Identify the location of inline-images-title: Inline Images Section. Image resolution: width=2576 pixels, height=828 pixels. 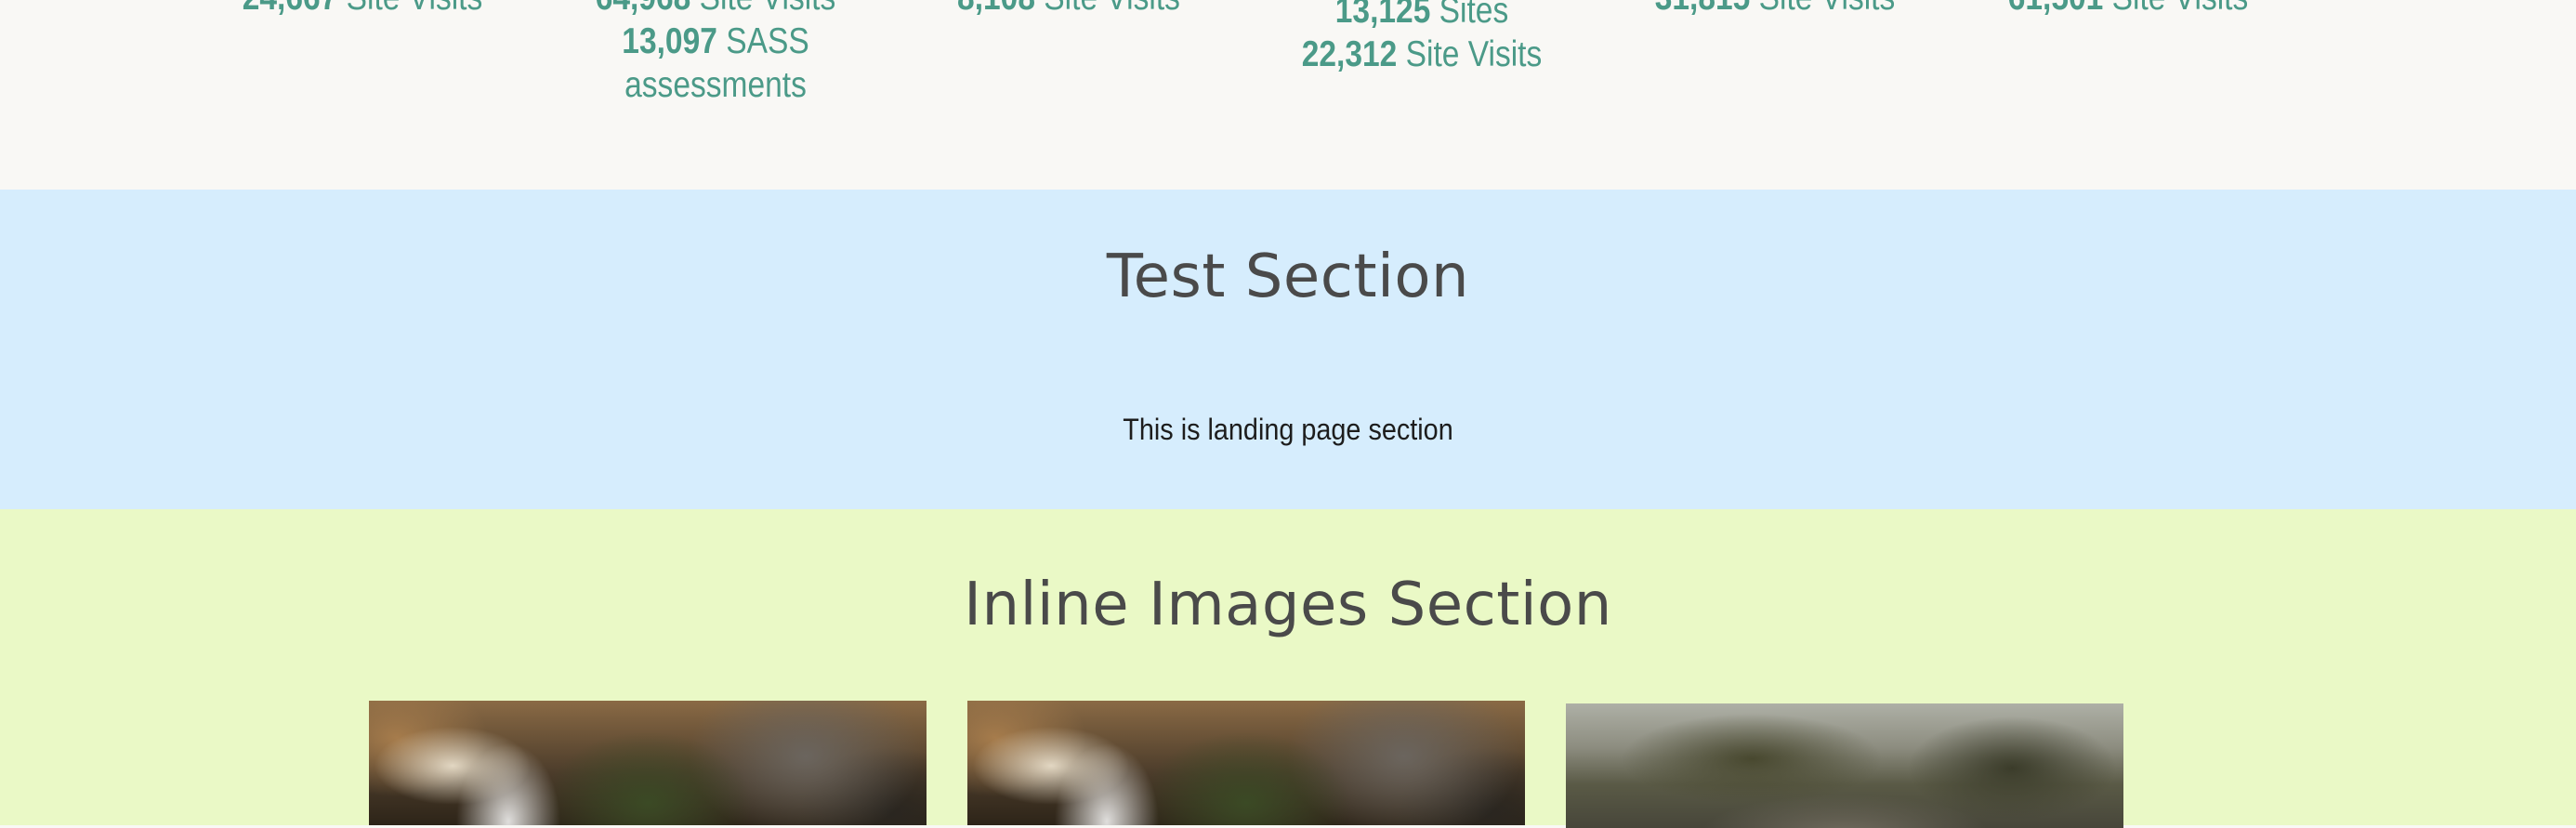
(1288, 605).